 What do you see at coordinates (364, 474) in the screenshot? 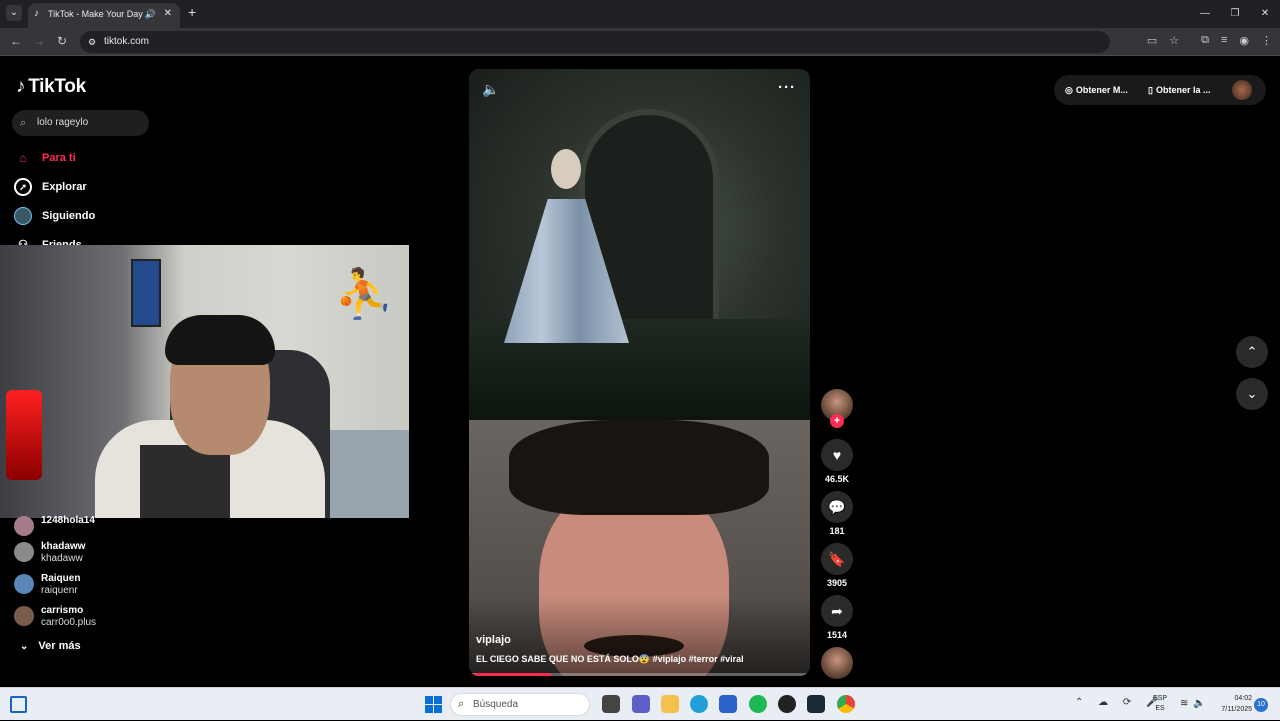
I see `couch` at bounding box center [364, 474].